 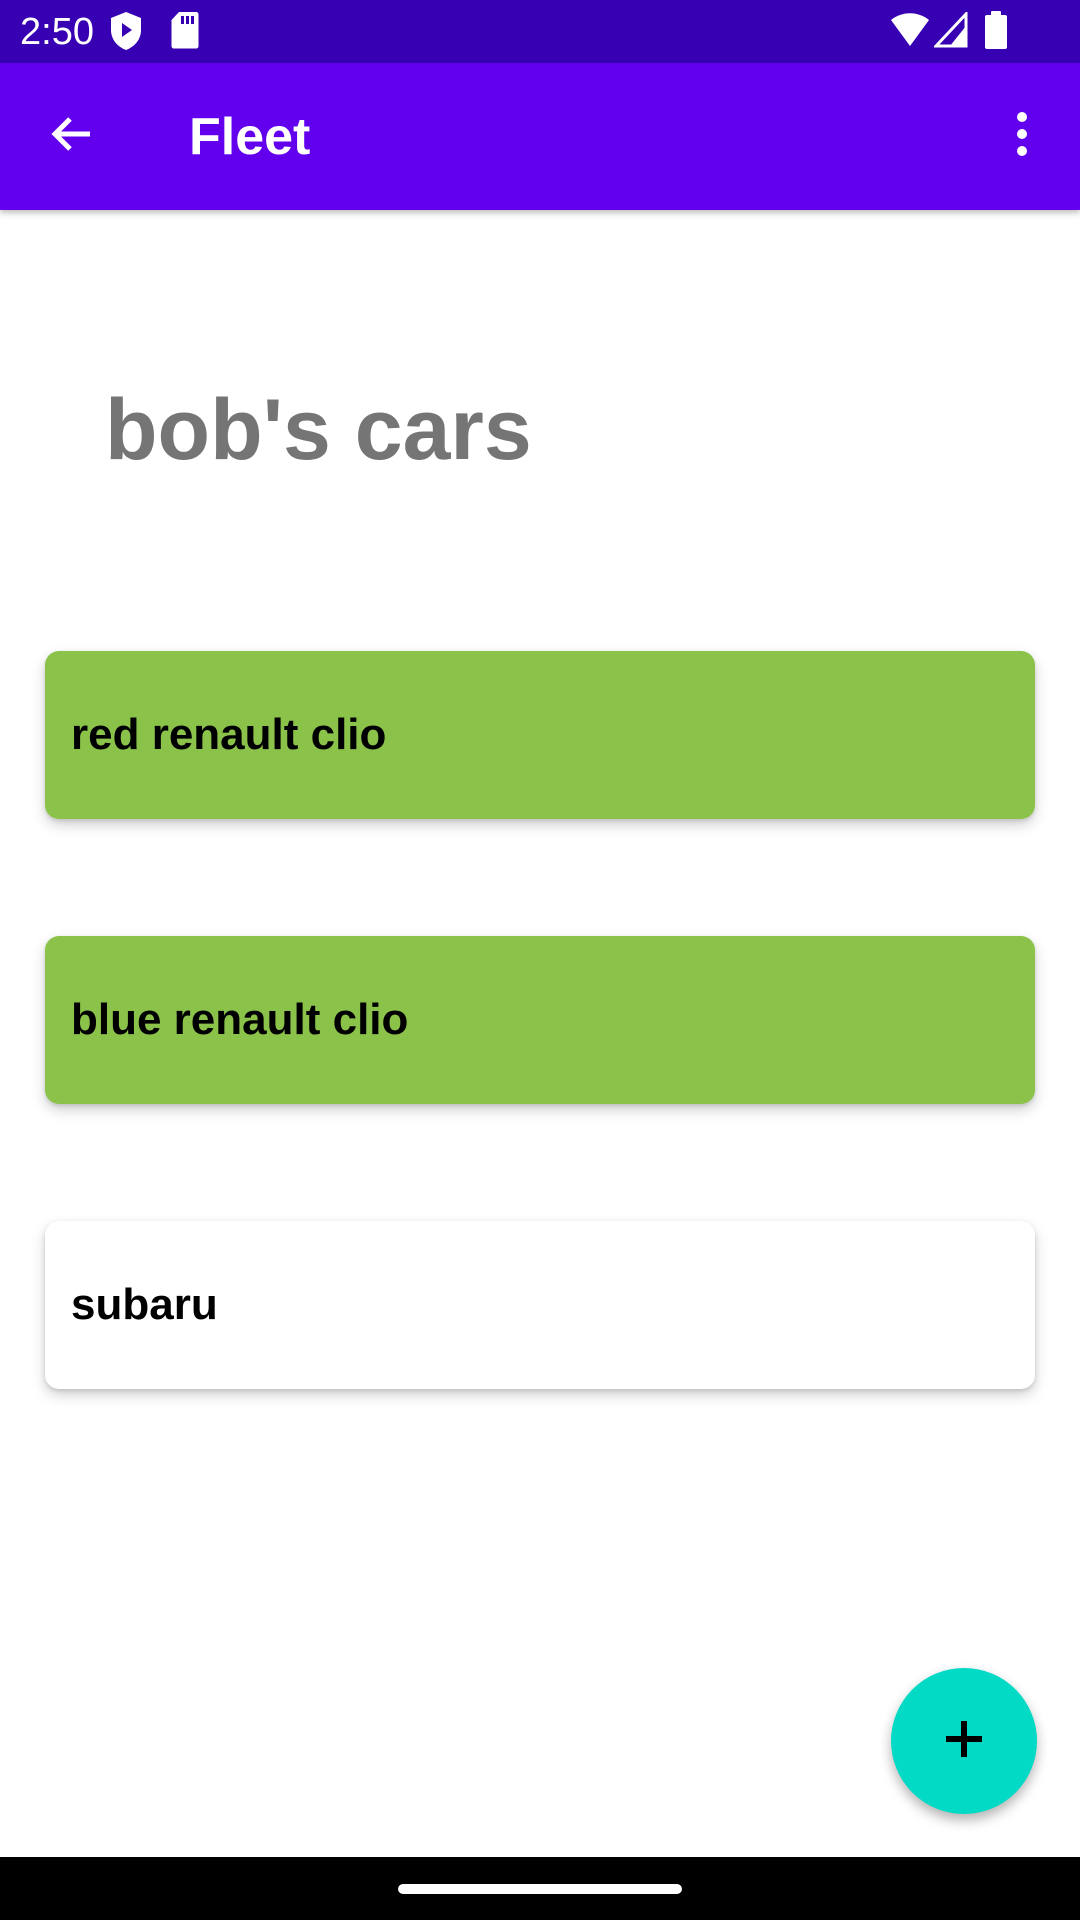 What do you see at coordinates (540, 1305) in the screenshot?
I see `car-card-subaru: subaru` at bounding box center [540, 1305].